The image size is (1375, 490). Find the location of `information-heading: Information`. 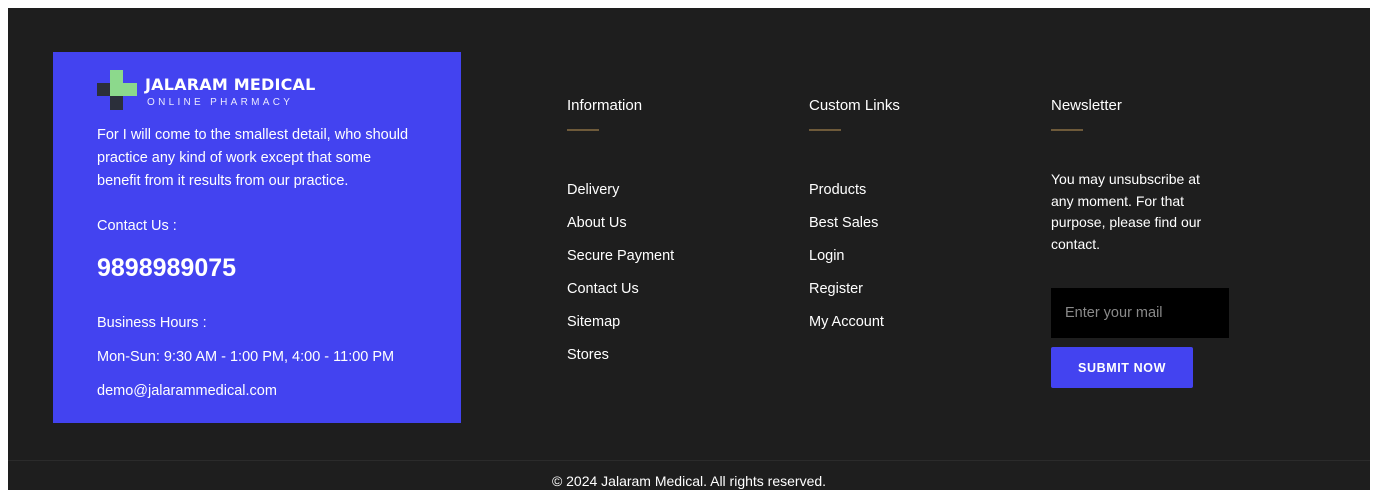

information-heading: Information is located at coordinates (605, 105).